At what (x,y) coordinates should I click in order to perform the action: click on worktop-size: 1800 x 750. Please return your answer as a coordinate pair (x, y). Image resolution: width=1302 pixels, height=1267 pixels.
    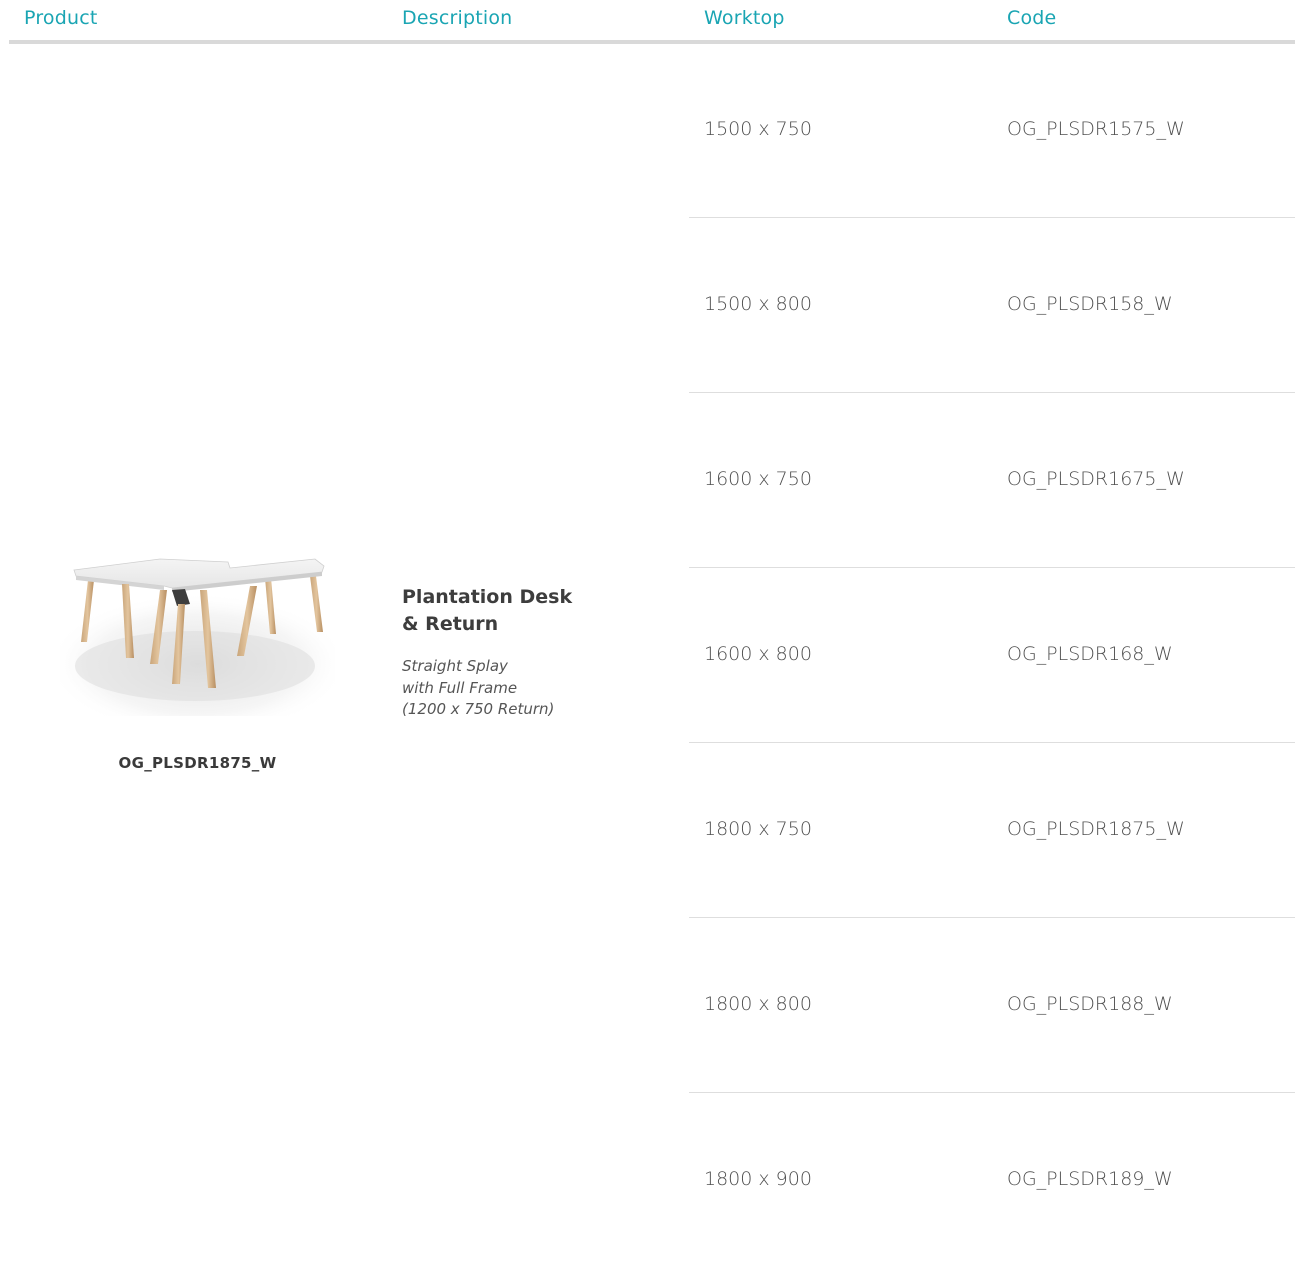
    Looking at the image, I should click on (758, 829).